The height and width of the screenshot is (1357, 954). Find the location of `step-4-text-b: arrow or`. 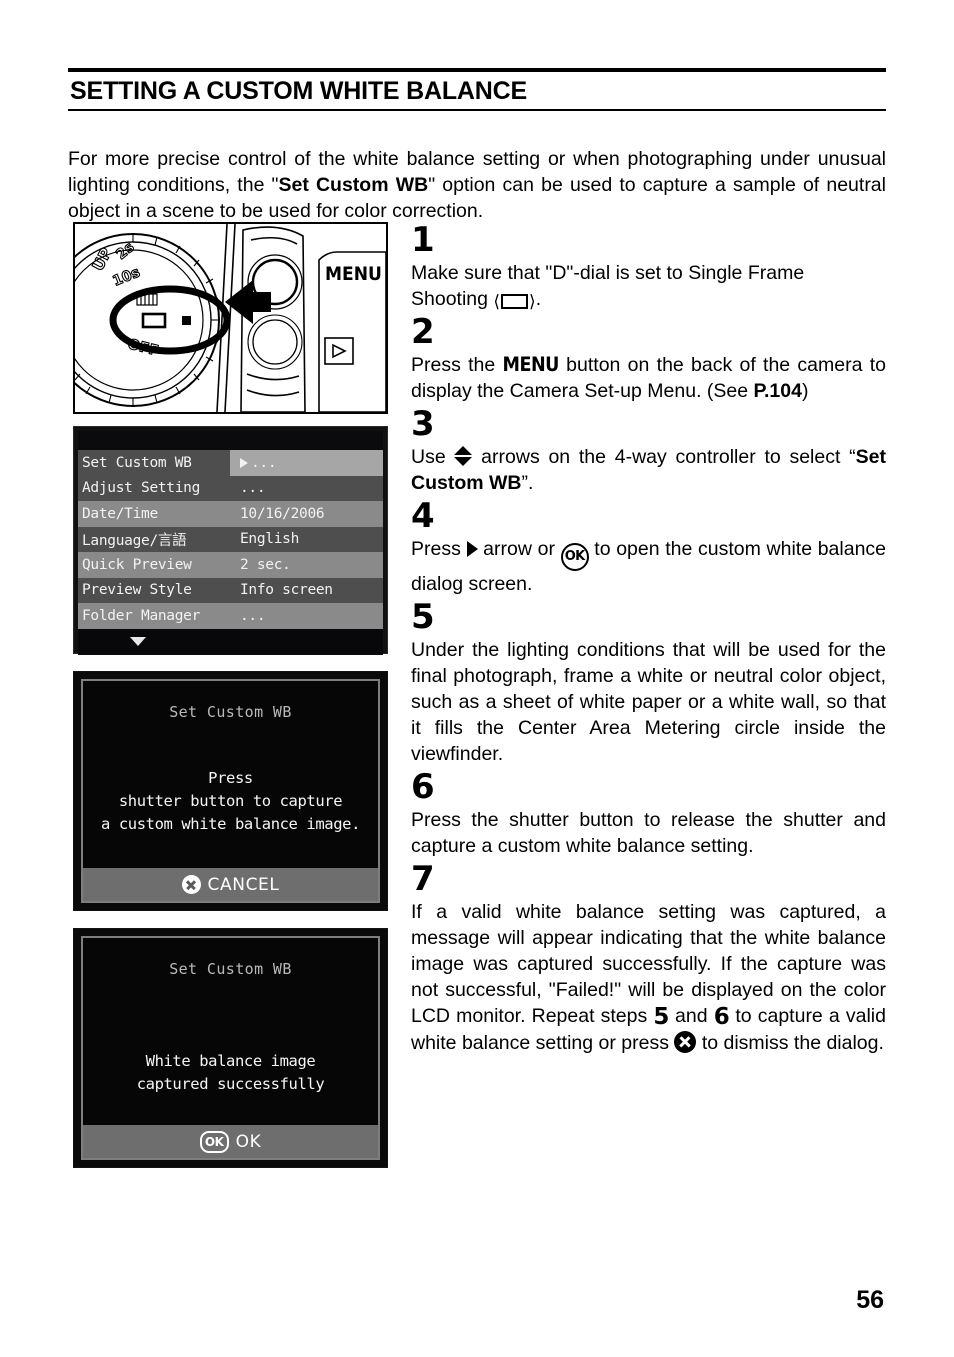

step-4-text-b: arrow or is located at coordinates (519, 549).